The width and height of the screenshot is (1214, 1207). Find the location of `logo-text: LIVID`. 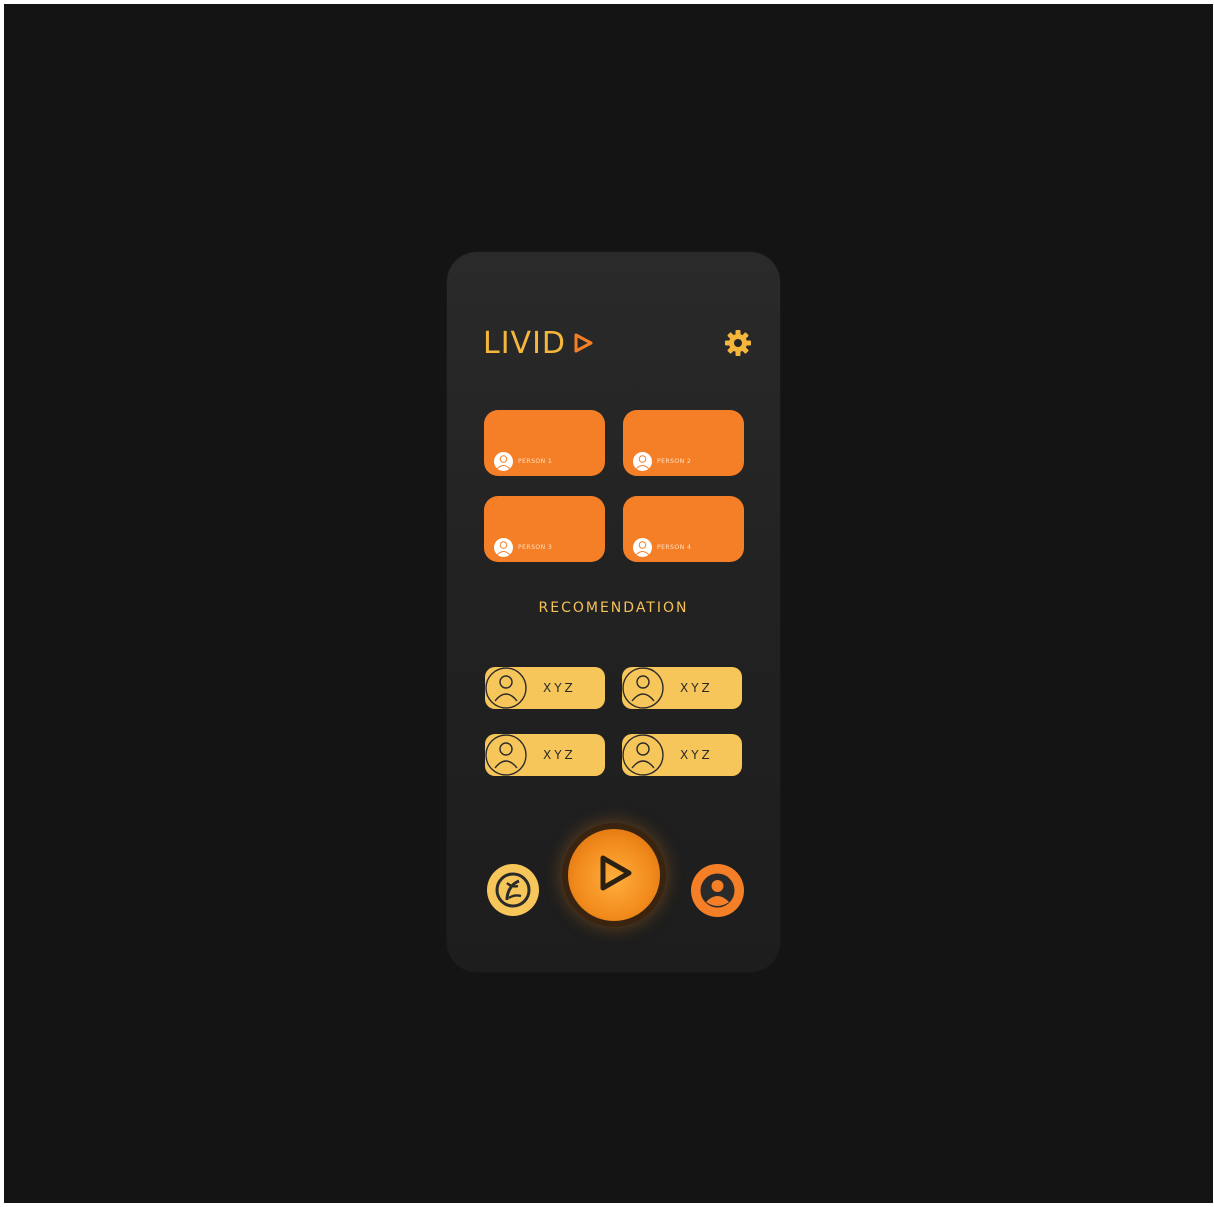

logo-text: LIVID is located at coordinates (525, 343).